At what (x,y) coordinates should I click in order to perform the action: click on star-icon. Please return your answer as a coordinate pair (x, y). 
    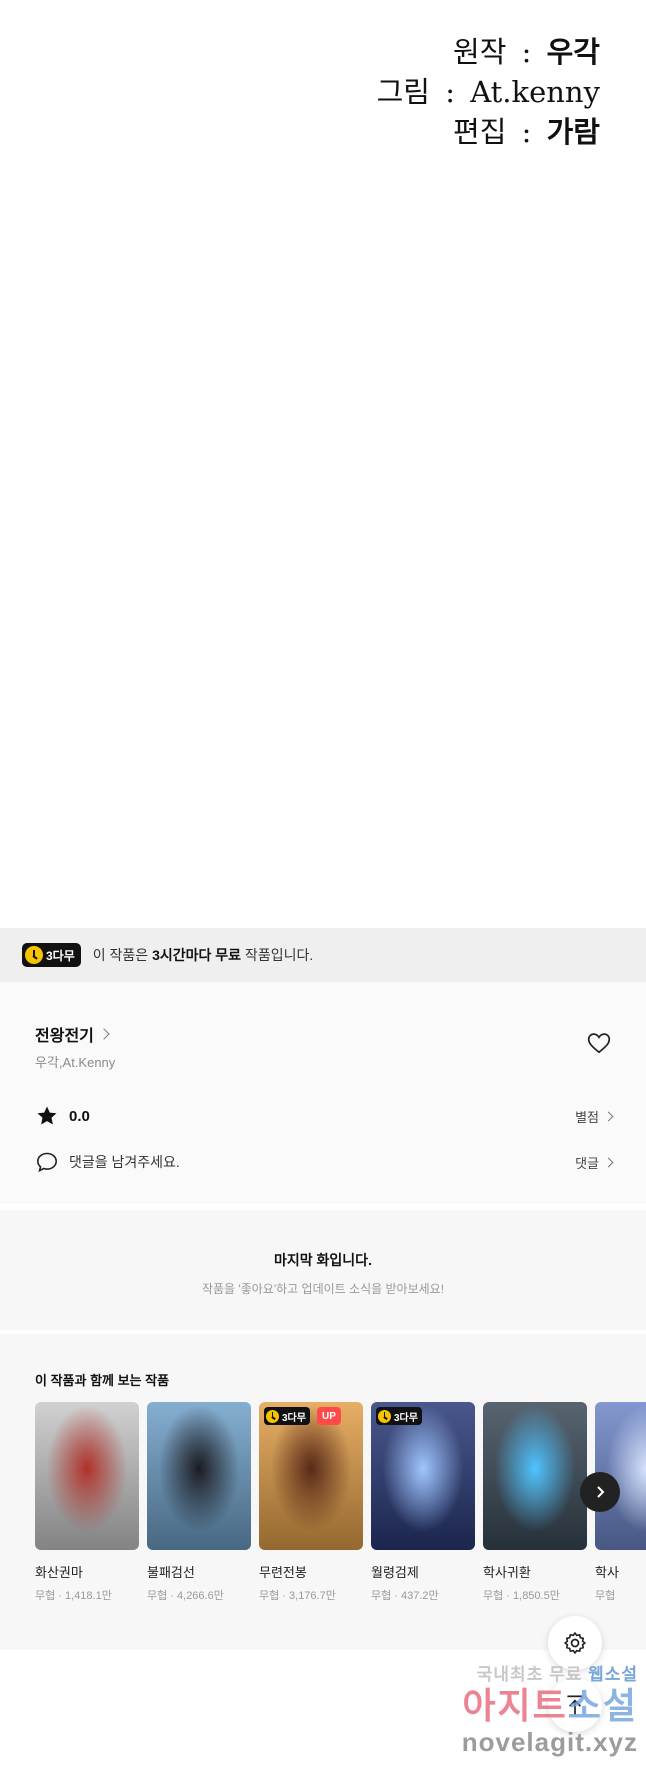
    Looking at the image, I should click on (47, 1115).